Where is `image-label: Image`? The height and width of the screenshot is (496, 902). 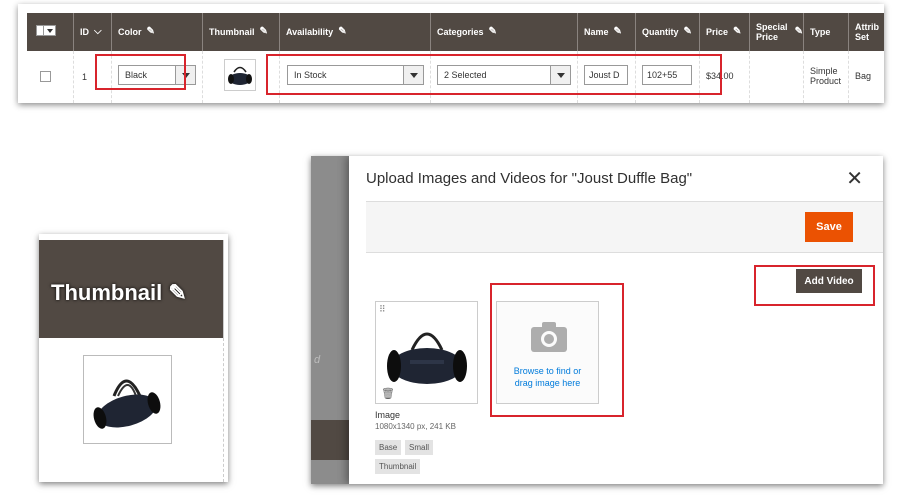 image-label: Image is located at coordinates (388, 415).